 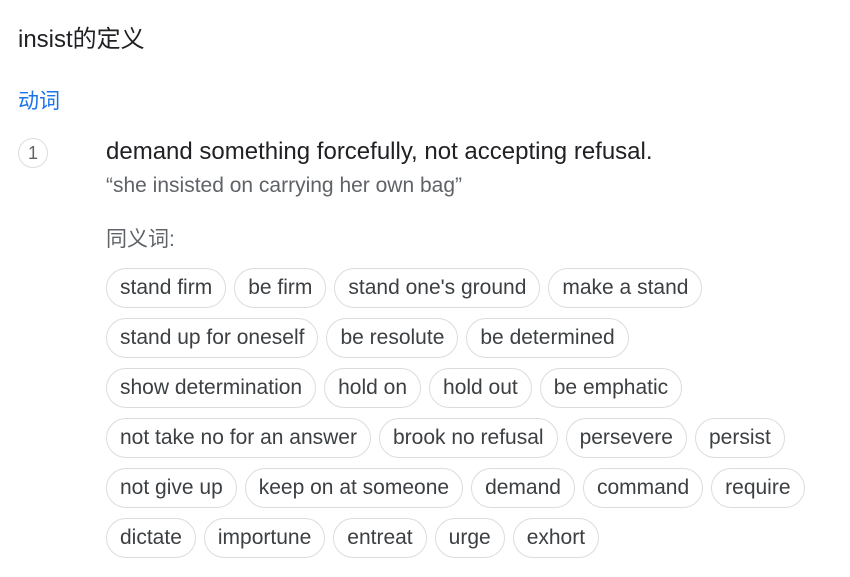 What do you see at coordinates (611, 388) in the screenshot?
I see `synonym-chip: be emphatic` at bounding box center [611, 388].